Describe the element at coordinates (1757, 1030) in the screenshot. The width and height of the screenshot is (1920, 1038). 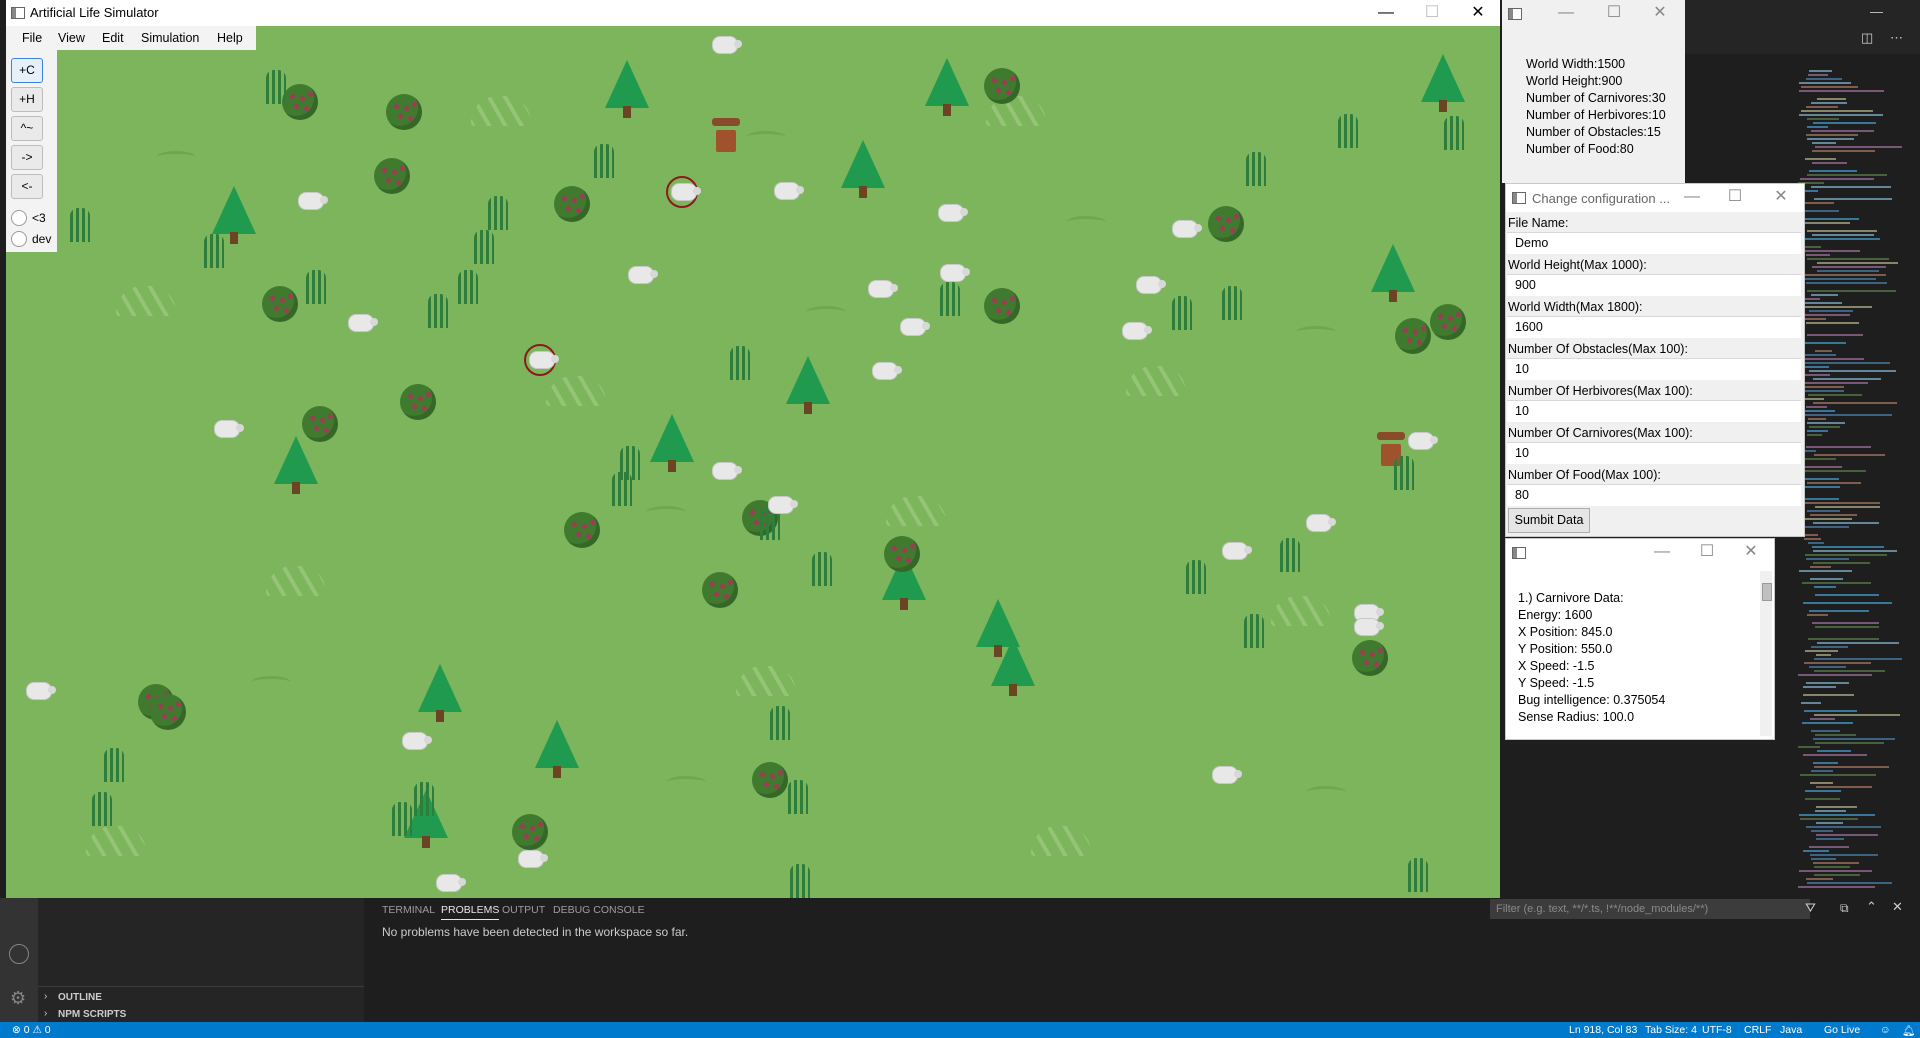
I see `line-endings: CRLF` at that location.